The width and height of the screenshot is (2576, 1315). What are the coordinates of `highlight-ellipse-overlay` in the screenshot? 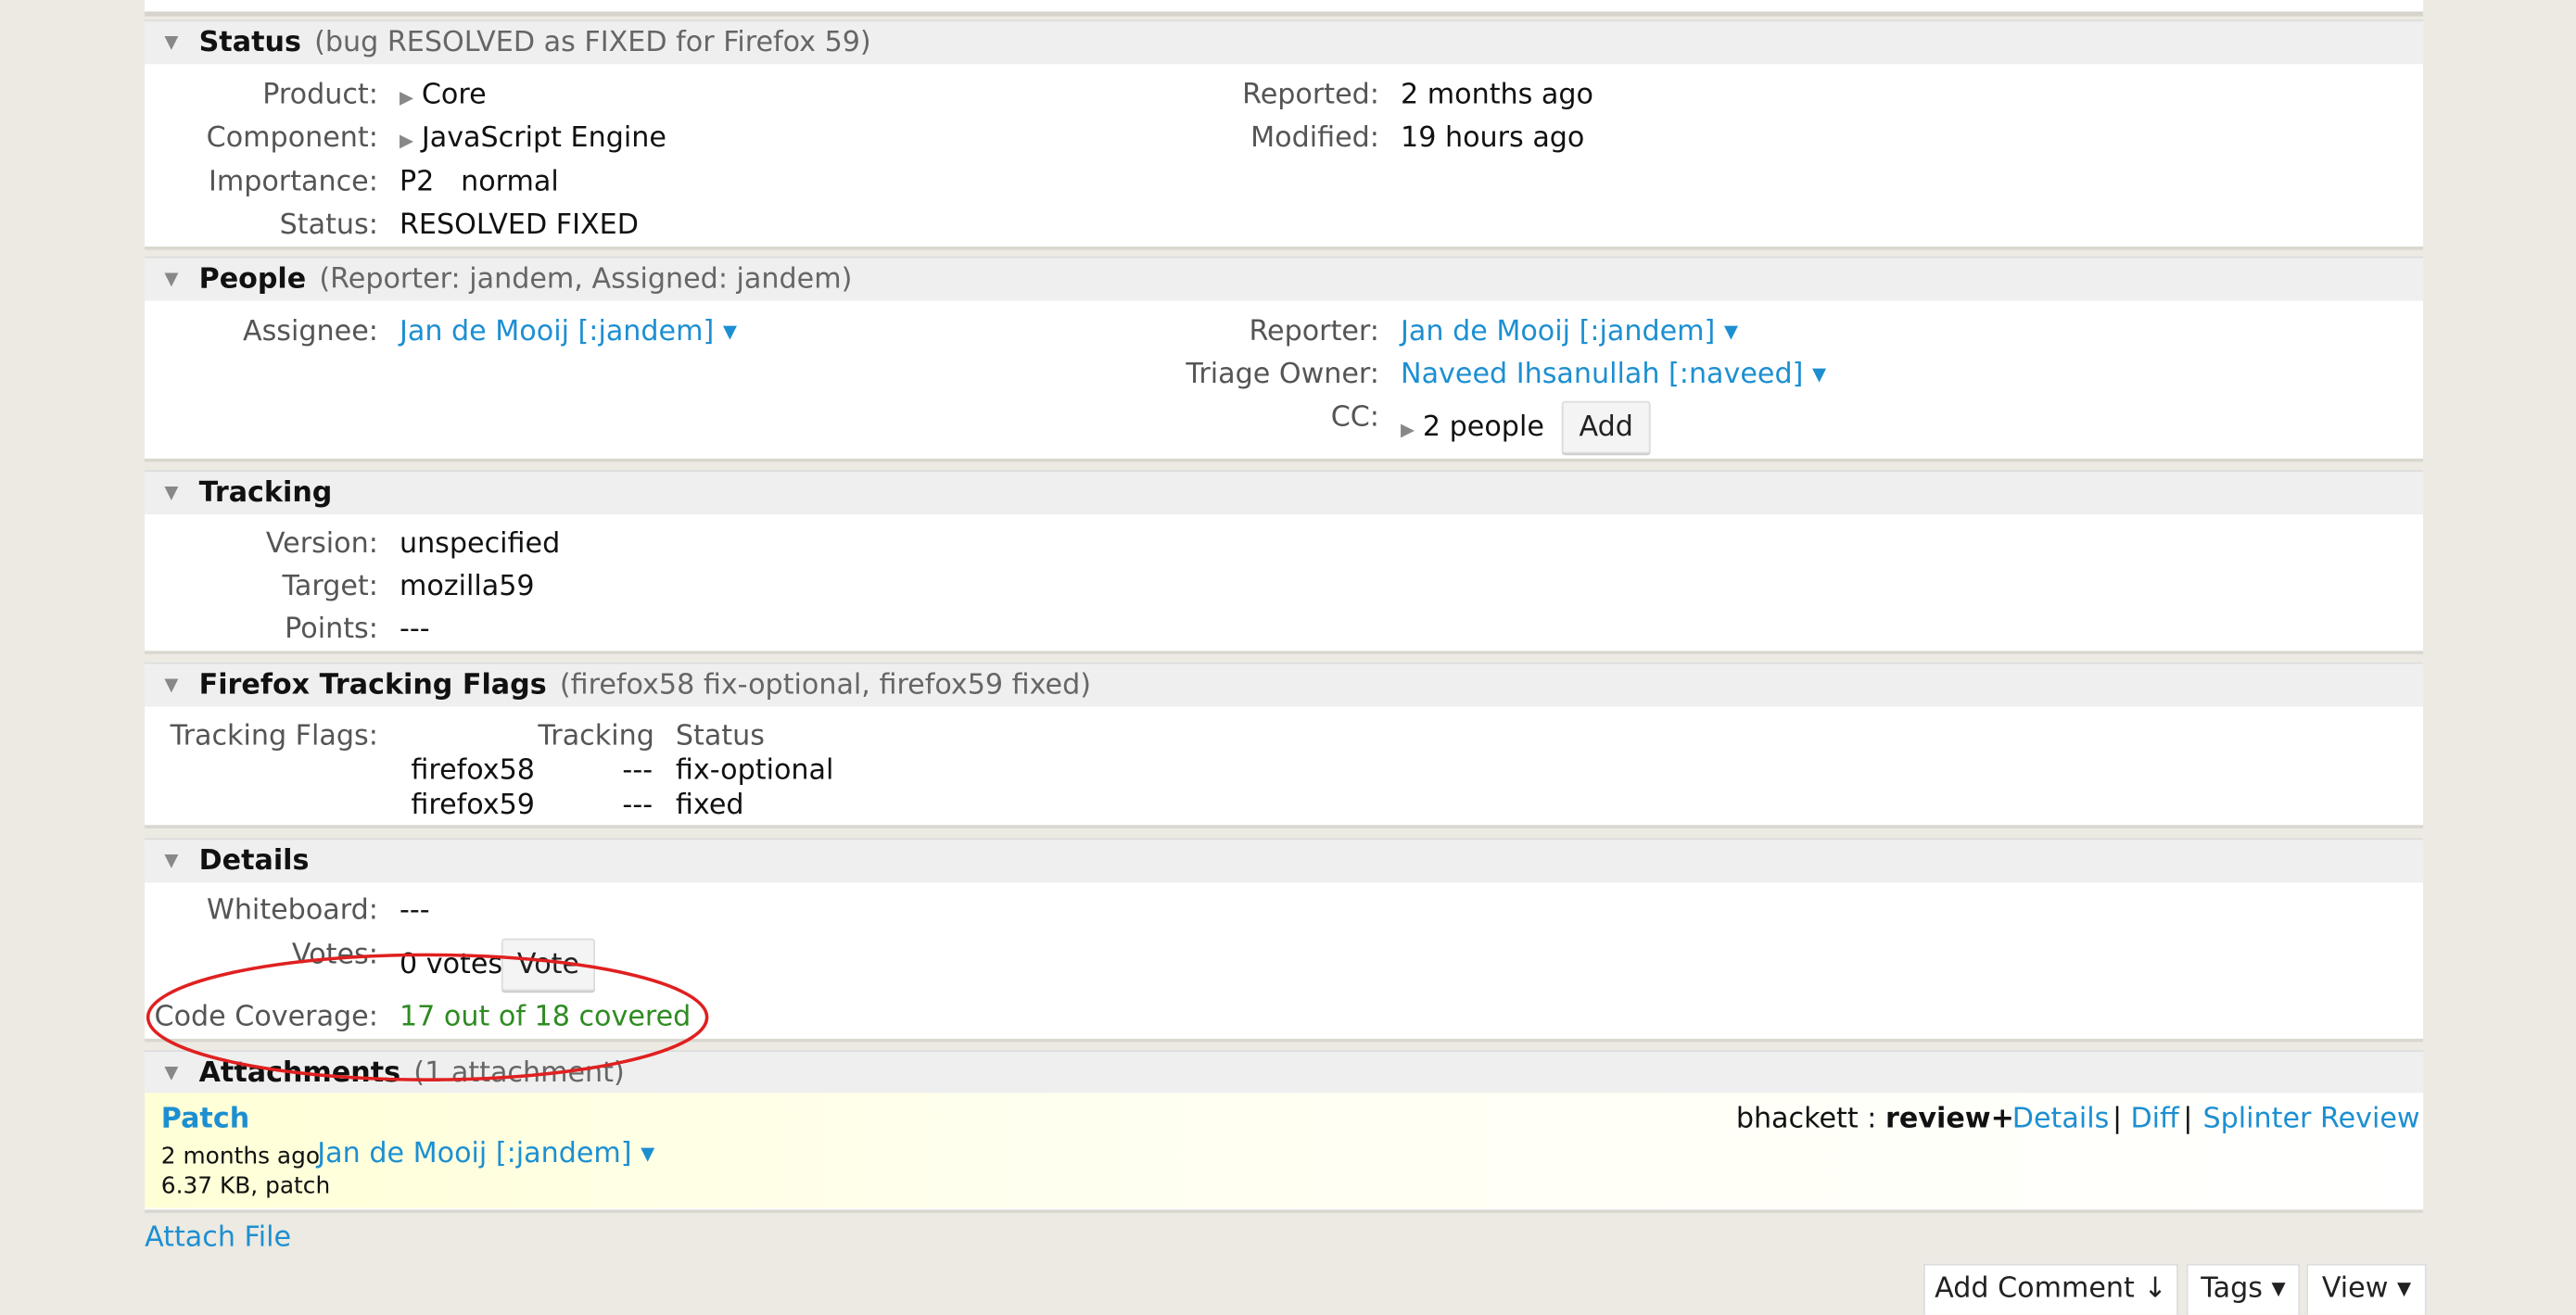 It's located at (427, 1017).